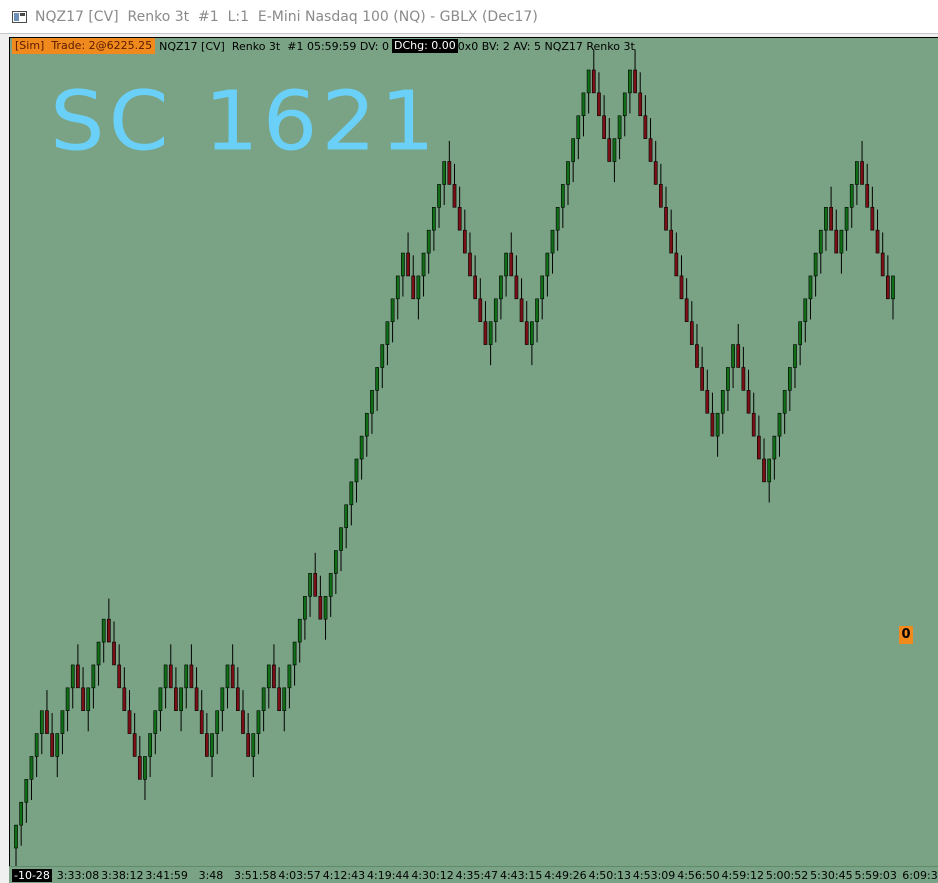 This screenshot has width=938, height=883. Describe the element at coordinates (546, 46) in the screenshot. I see `volume-stats: 0x0 BV: 2 AV: 5 NQZ17 Renko 3t` at that location.